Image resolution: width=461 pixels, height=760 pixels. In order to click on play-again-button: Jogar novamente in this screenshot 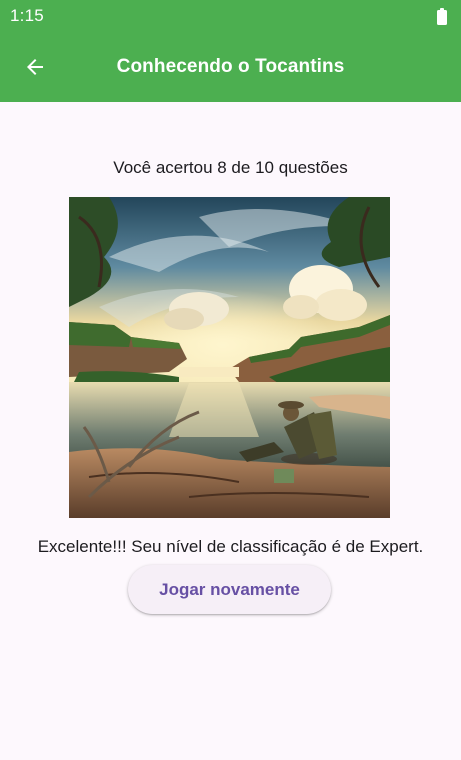, I will do `click(229, 589)`.